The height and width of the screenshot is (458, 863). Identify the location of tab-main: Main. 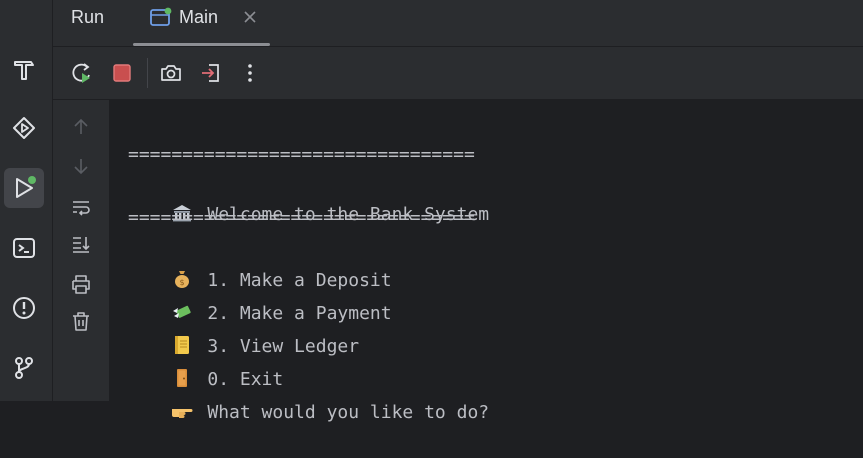
(201, 23).